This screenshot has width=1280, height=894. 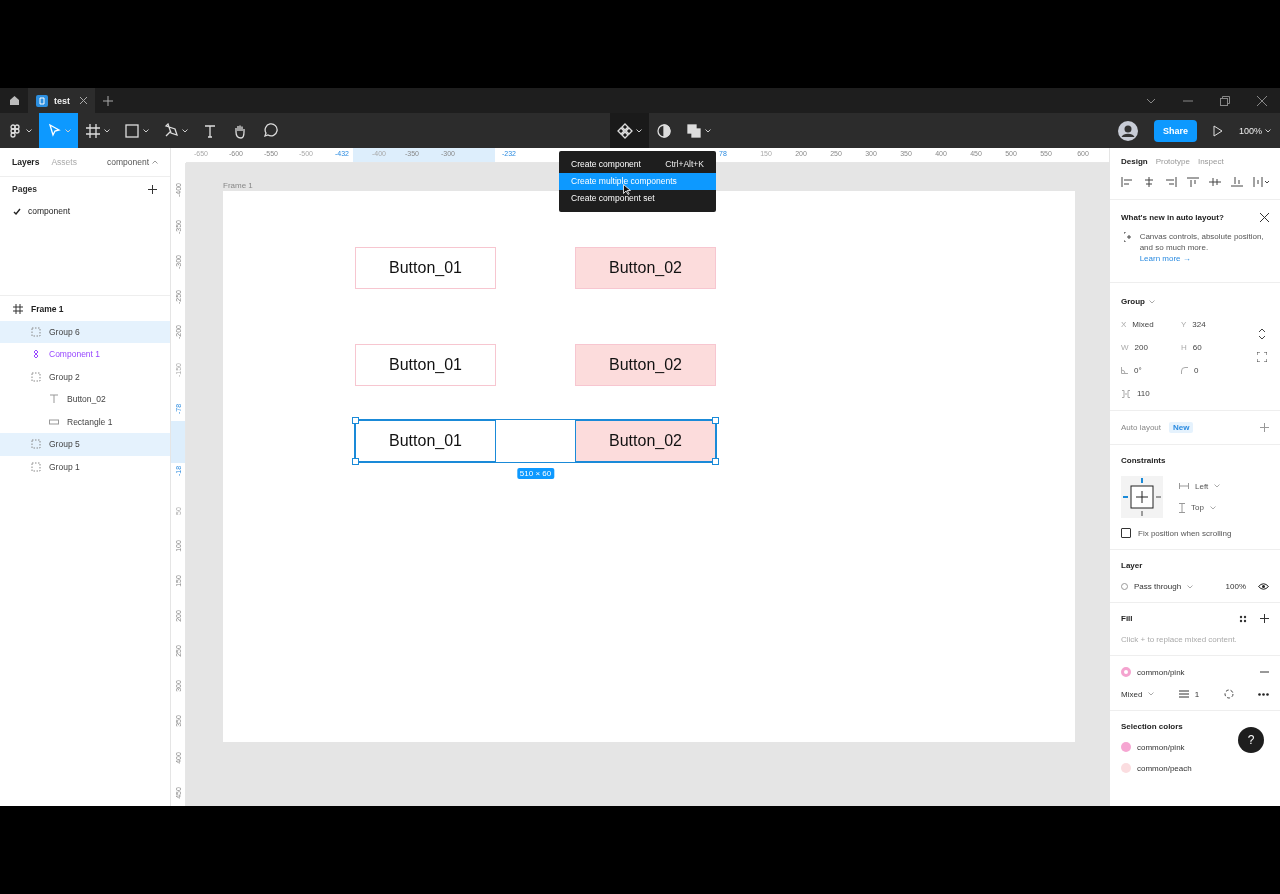 What do you see at coordinates (1126, 533) in the screenshot?
I see `fix-position-checkbox` at bounding box center [1126, 533].